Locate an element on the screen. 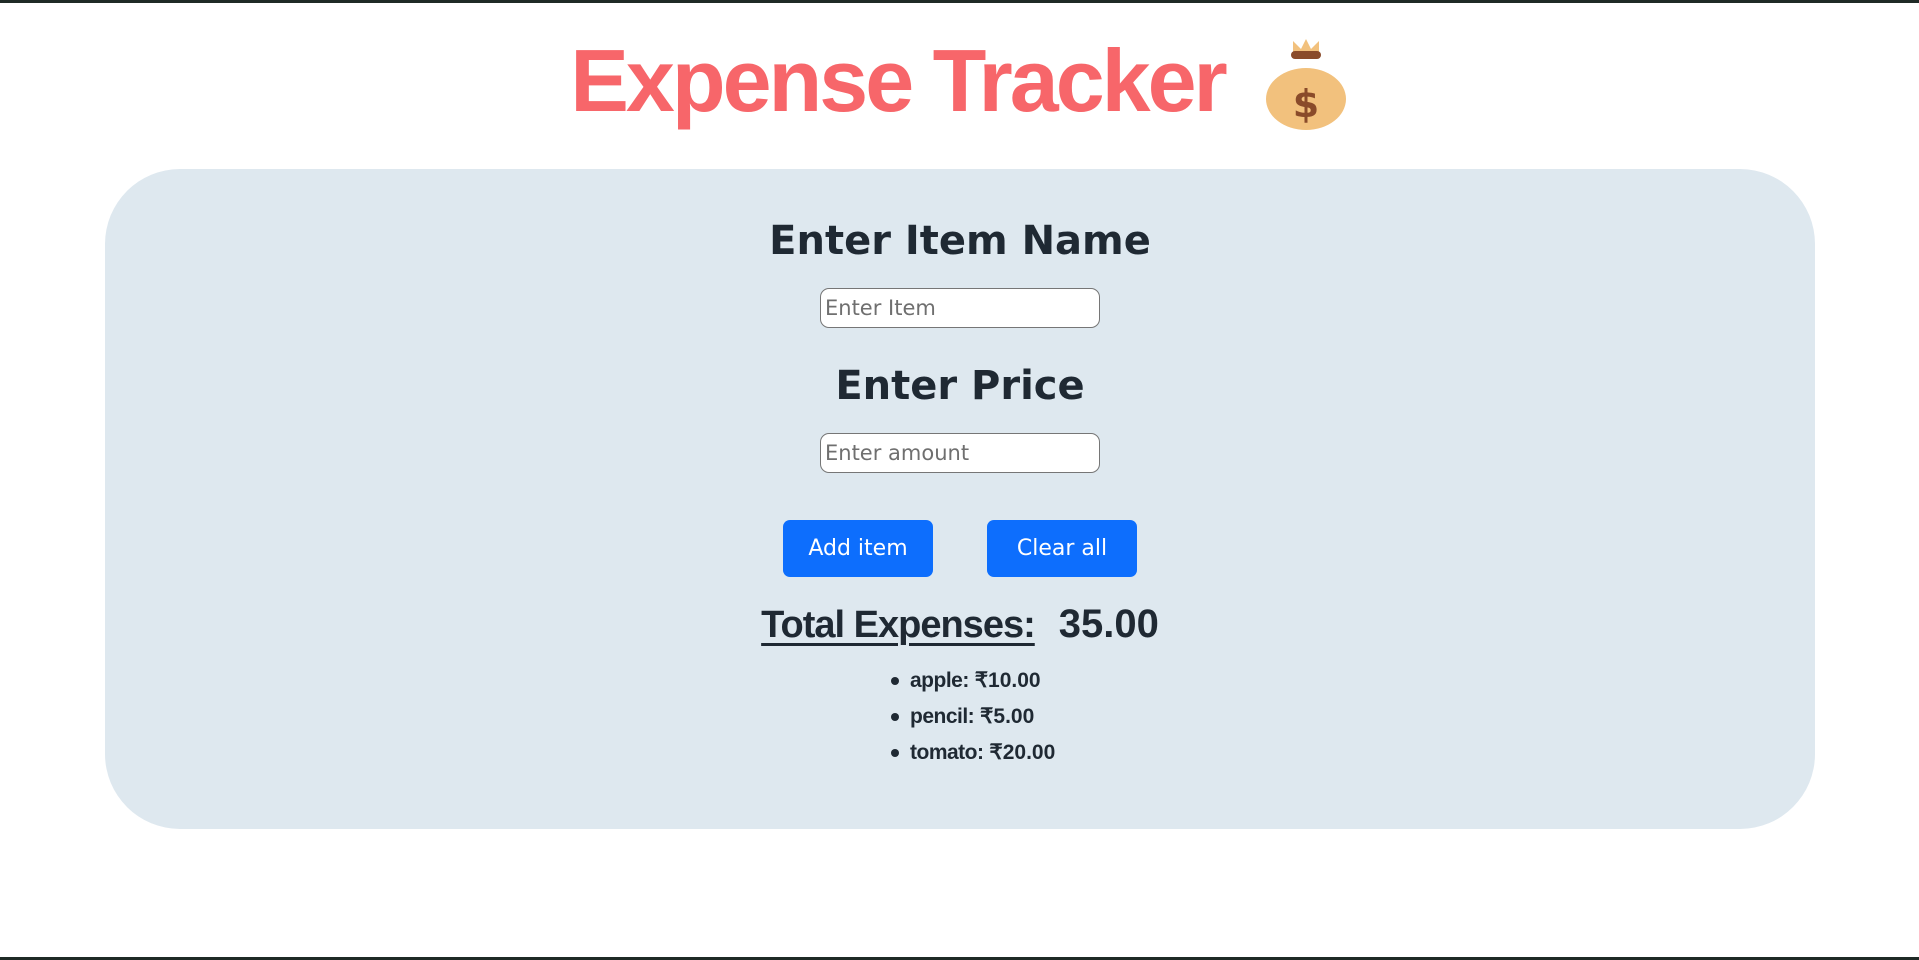  expense-amount: ₹5.00 is located at coordinates (1007, 716).